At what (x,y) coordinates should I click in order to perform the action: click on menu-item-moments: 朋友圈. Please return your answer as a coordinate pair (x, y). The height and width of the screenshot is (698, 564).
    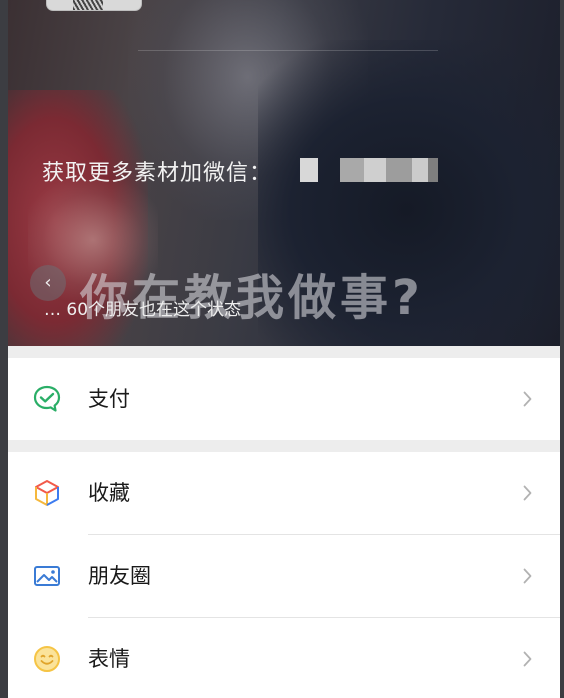
    Looking at the image, I should click on (284, 576).